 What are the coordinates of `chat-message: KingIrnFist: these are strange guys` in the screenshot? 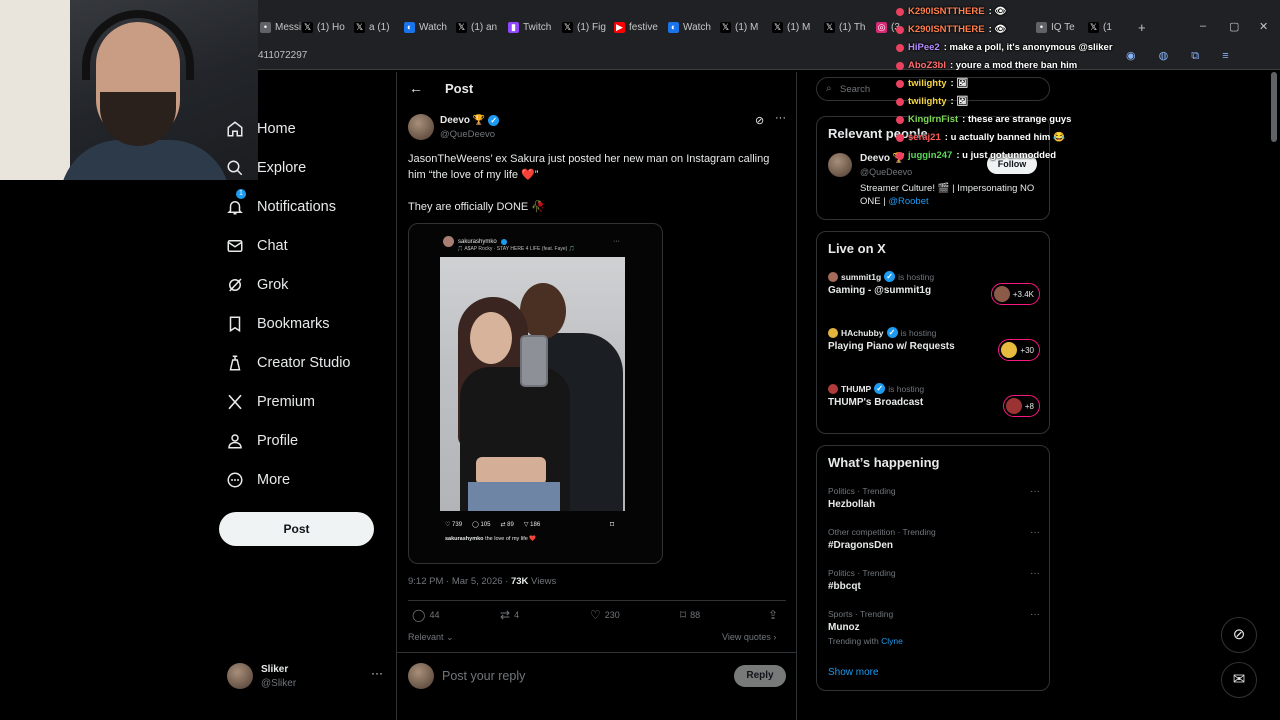 It's located at (983, 119).